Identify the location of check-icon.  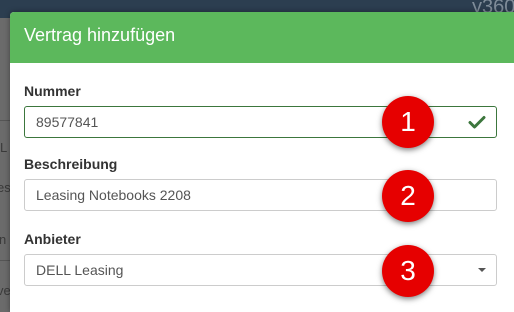
(477, 122).